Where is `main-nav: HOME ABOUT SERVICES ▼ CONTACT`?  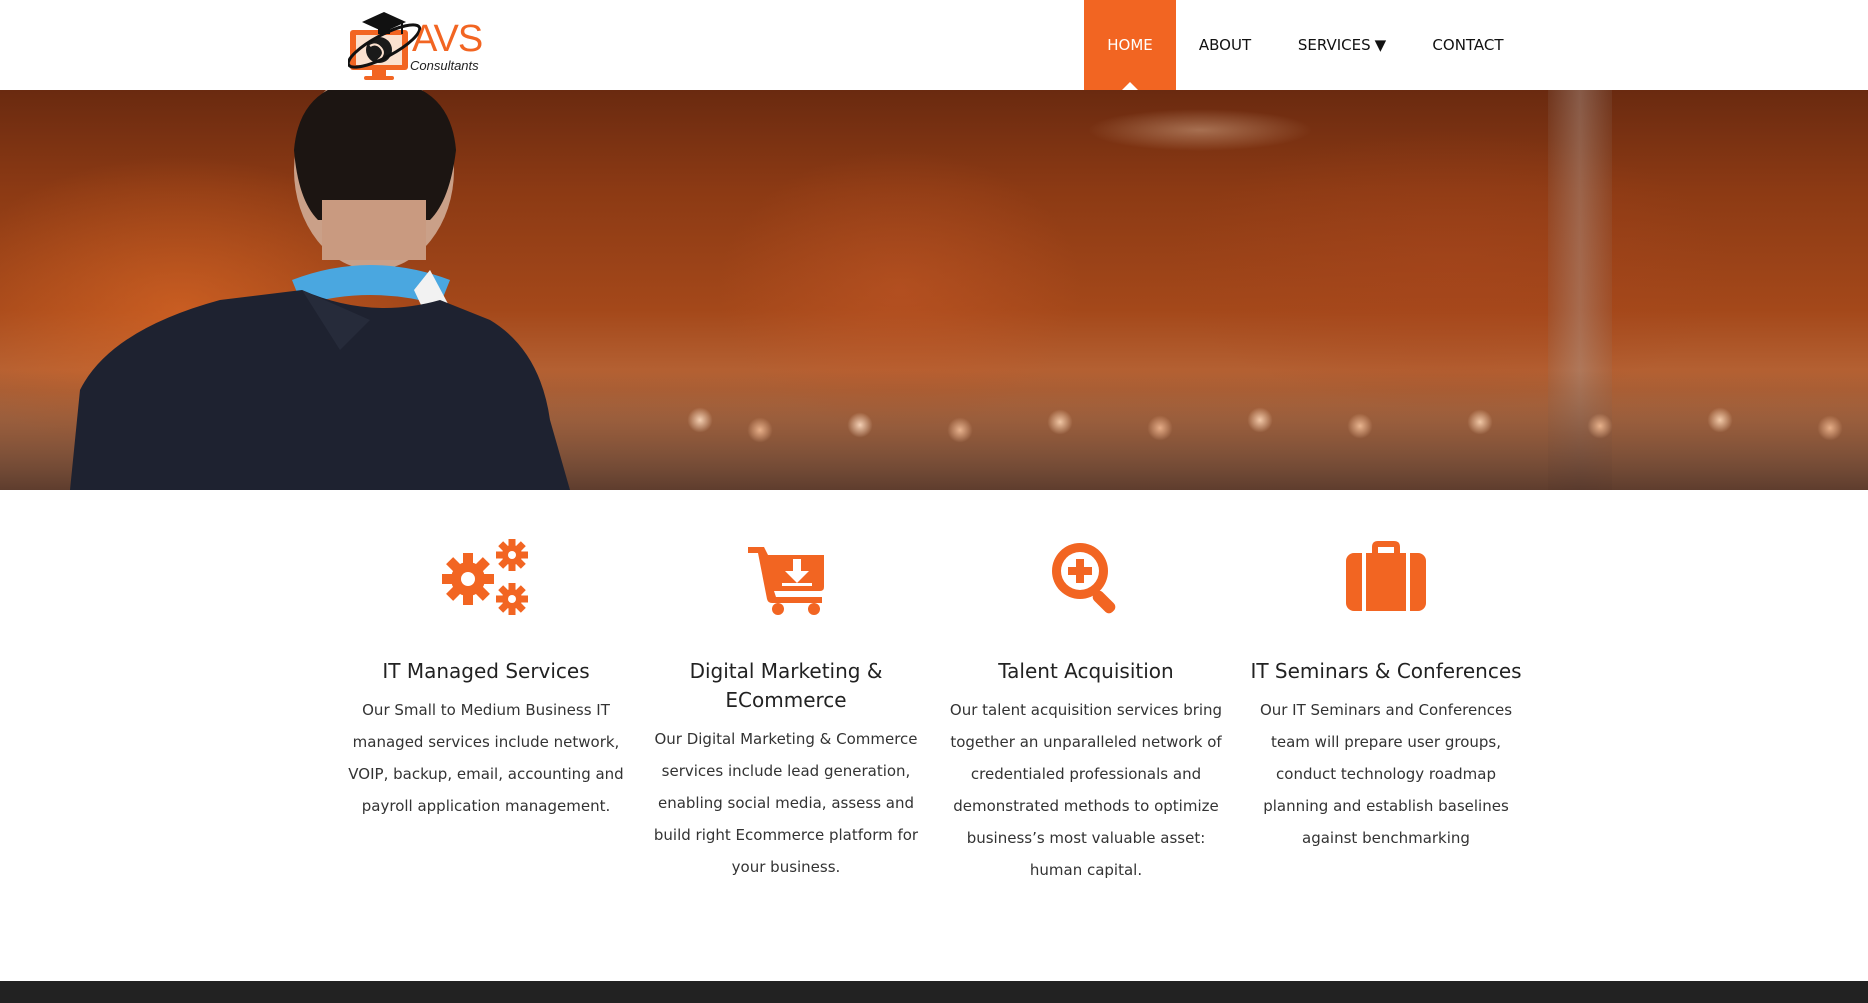
main-nav: HOME ABOUT SERVICES ▼ CONTACT is located at coordinates (1305, 45).